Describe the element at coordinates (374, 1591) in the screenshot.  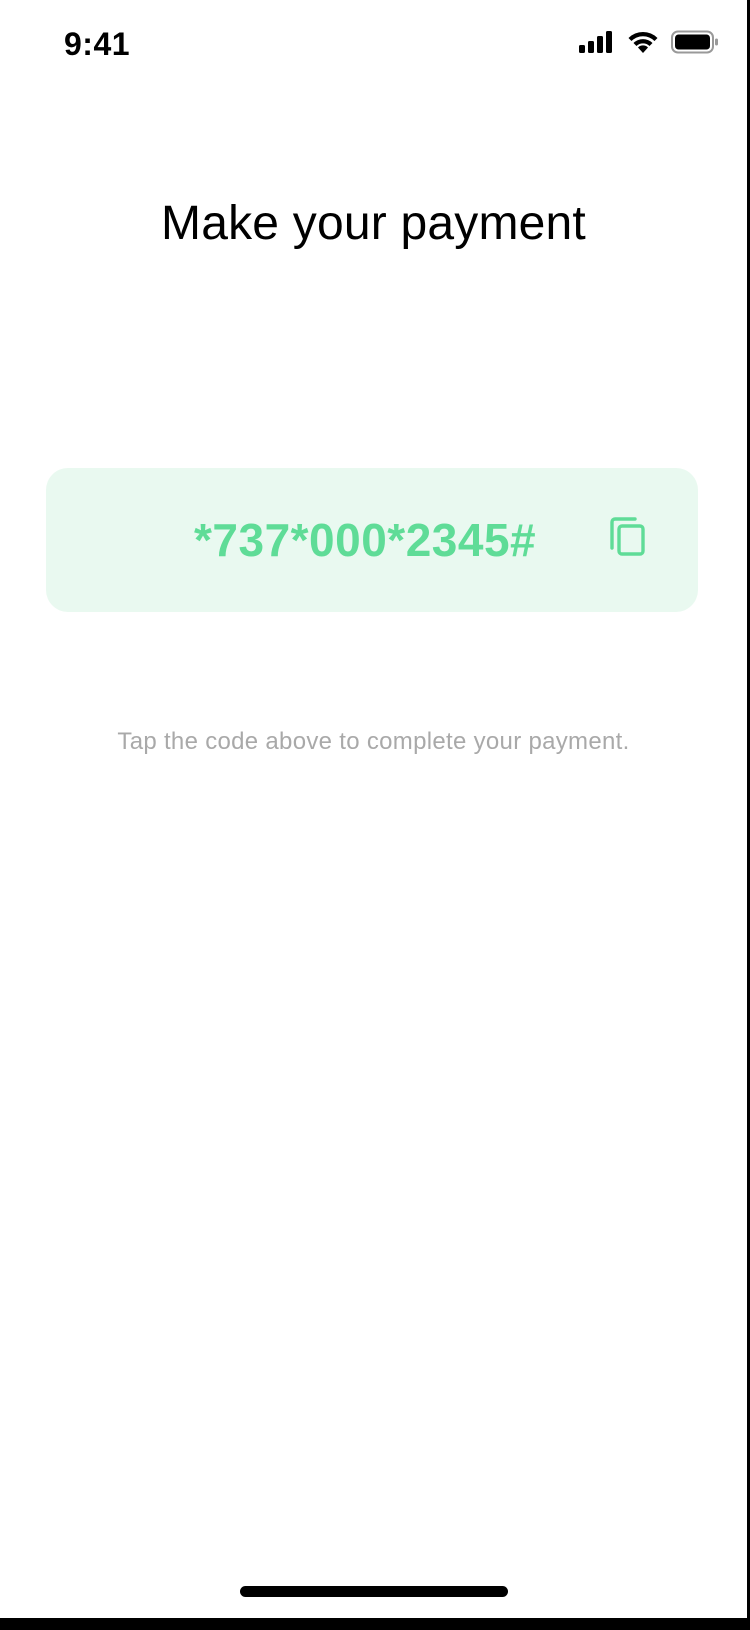
I see `home-indicator` at that location.